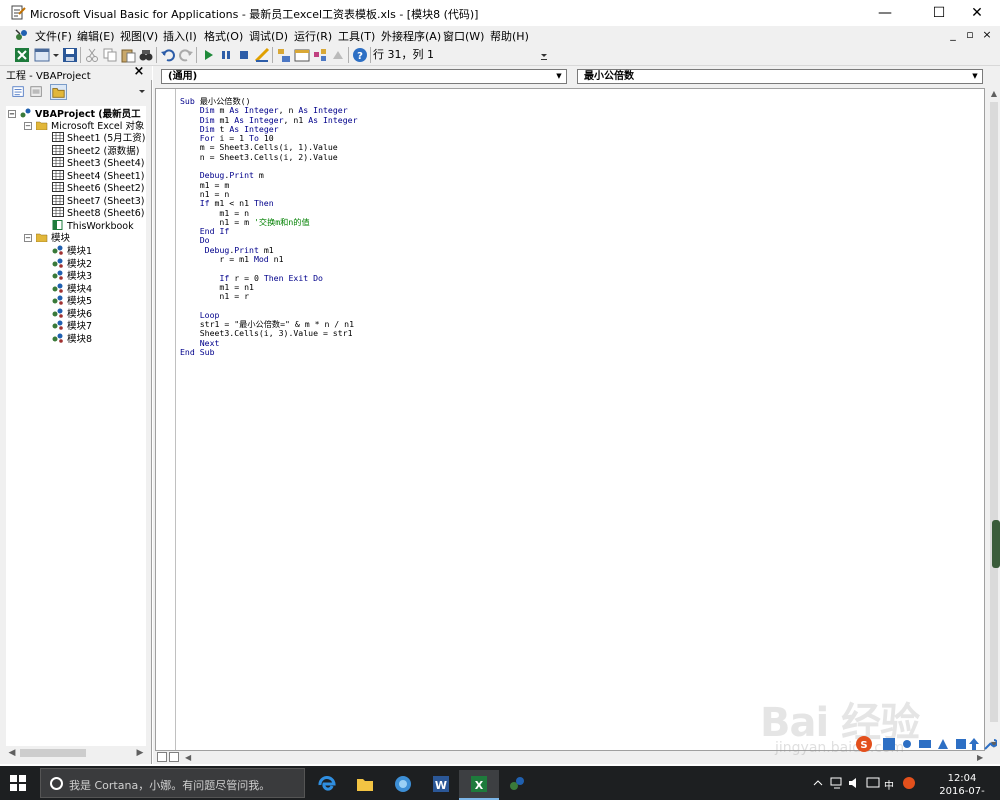 The width and height of the screenshot is (1000, 811). I want to click on ime-punct-icon, so click(907, 744).